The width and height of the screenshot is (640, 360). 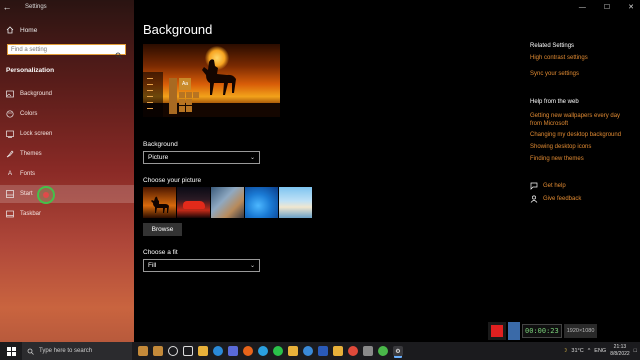 I want to click on close-button: ✕, so click(x=631, y=7).